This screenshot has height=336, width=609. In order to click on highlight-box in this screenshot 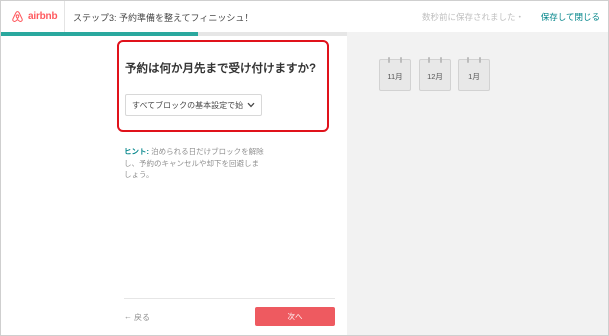, I will do `click(223, 86)`.